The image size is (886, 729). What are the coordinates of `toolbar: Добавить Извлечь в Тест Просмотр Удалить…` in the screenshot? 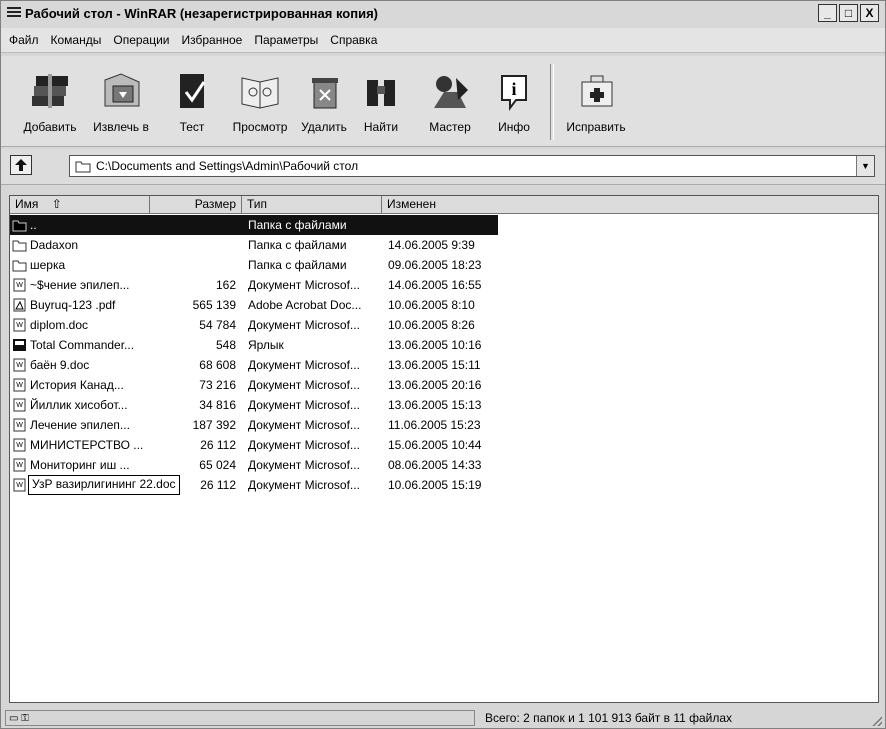 It's located at (443, 101).